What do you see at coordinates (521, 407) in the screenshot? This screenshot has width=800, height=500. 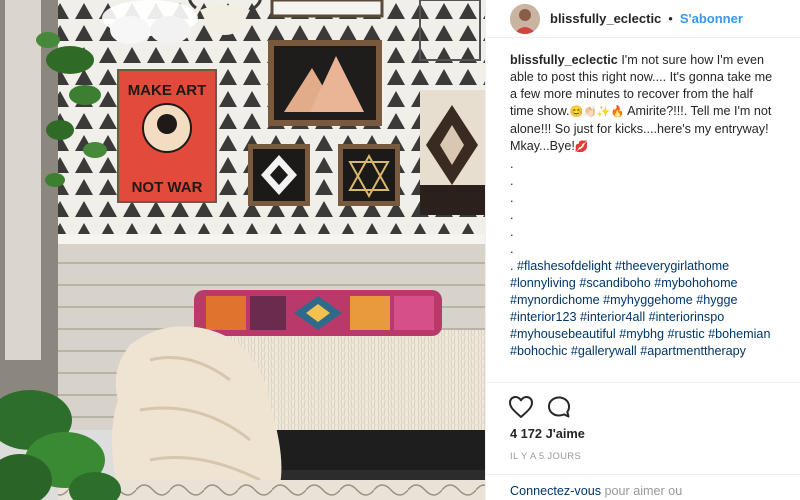 I see `heart-icon` at bounding box center [521, 407].